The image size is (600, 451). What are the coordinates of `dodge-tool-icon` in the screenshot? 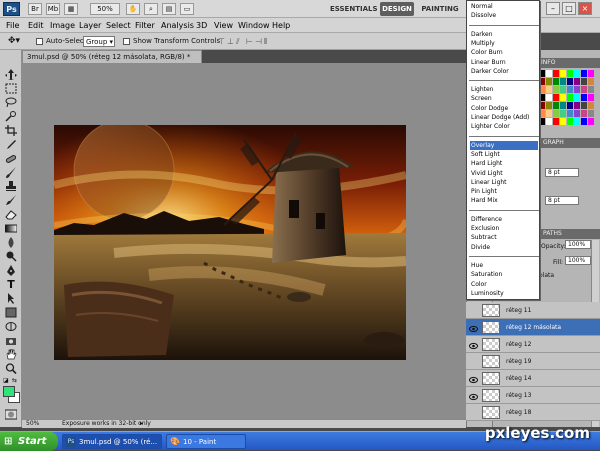 It's located at (11, 256).